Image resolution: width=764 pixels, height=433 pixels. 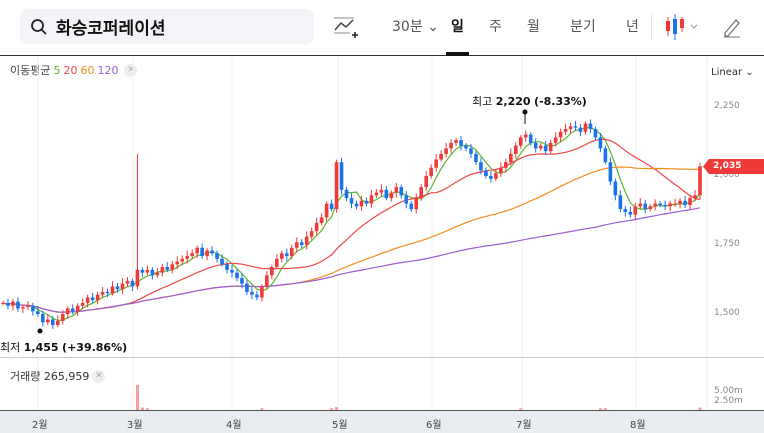 What do you see at coordinates (495, 26) in the screenshot?
I see `tab-week: 주` at bounding box center [495, 26].